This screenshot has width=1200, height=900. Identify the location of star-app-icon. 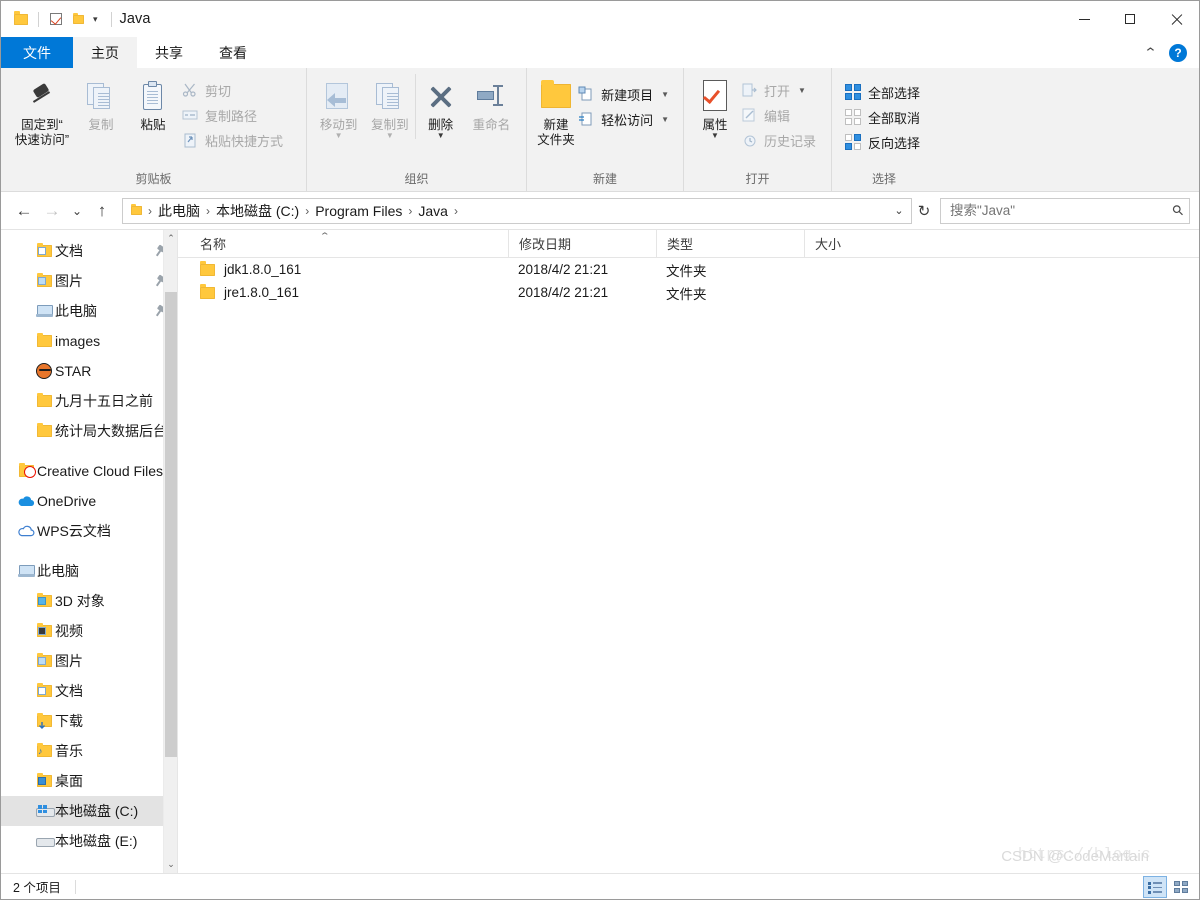
(44, 371).